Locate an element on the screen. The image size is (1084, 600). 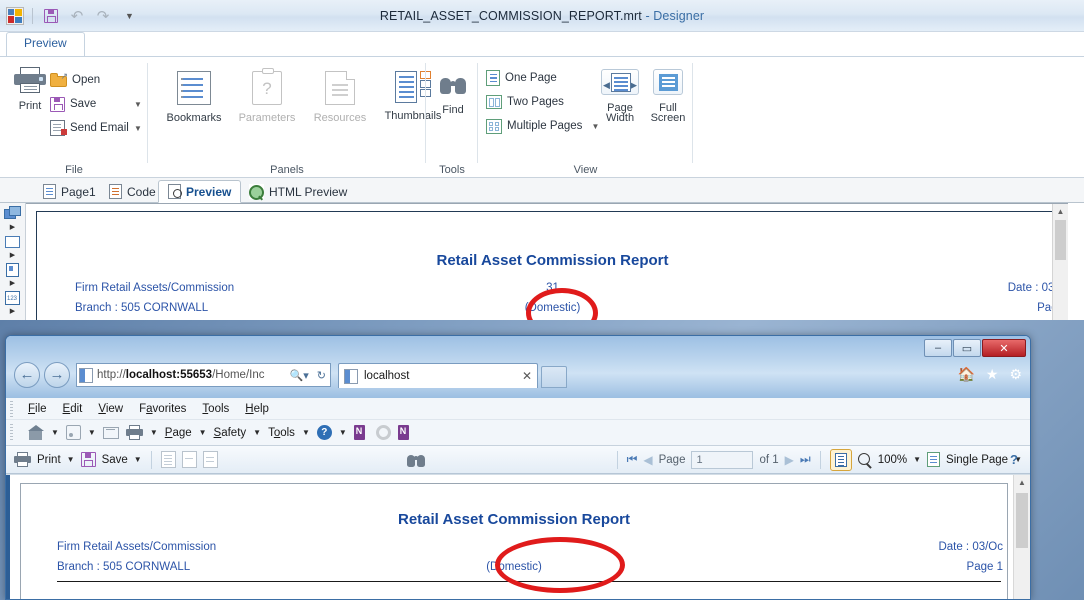
ribbon-tab-preview: Preview is located at coordinates (45, 44).